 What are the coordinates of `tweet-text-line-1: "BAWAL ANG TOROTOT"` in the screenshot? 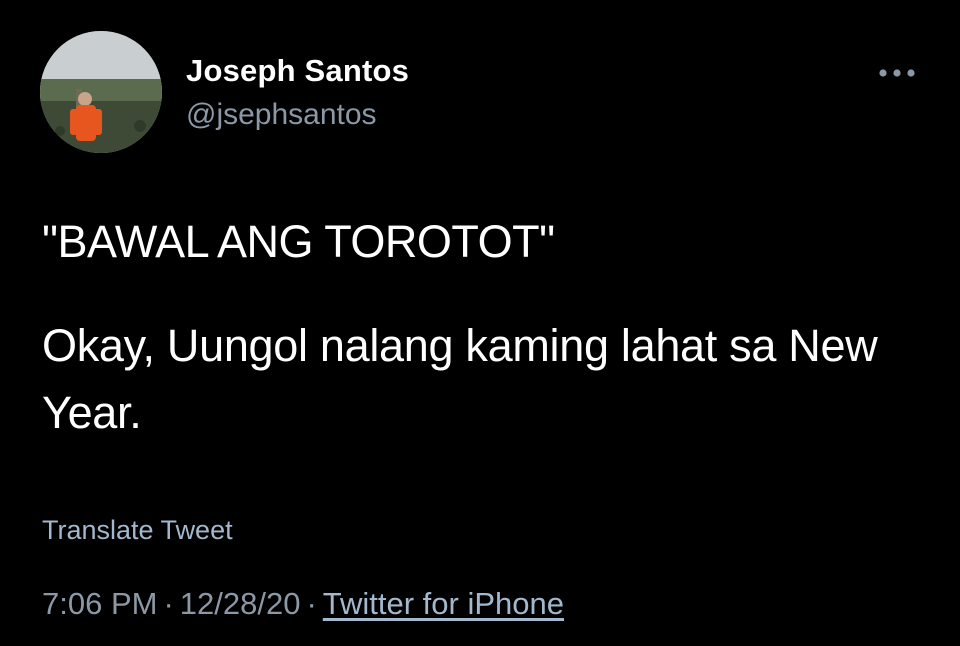 It's located at (298, 241).